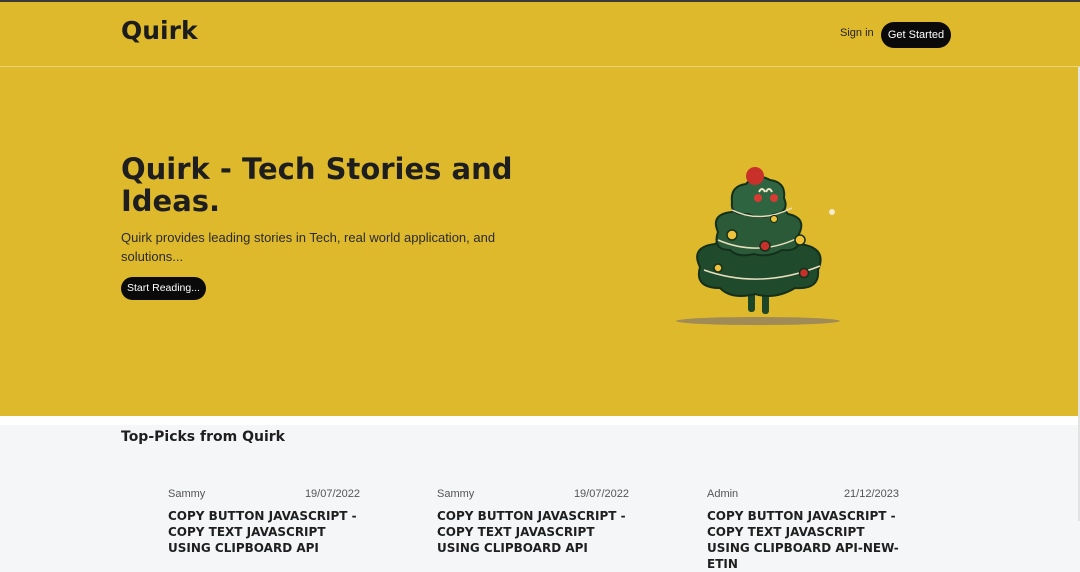  I want to click on tree-sparkle, so click(832, 212).